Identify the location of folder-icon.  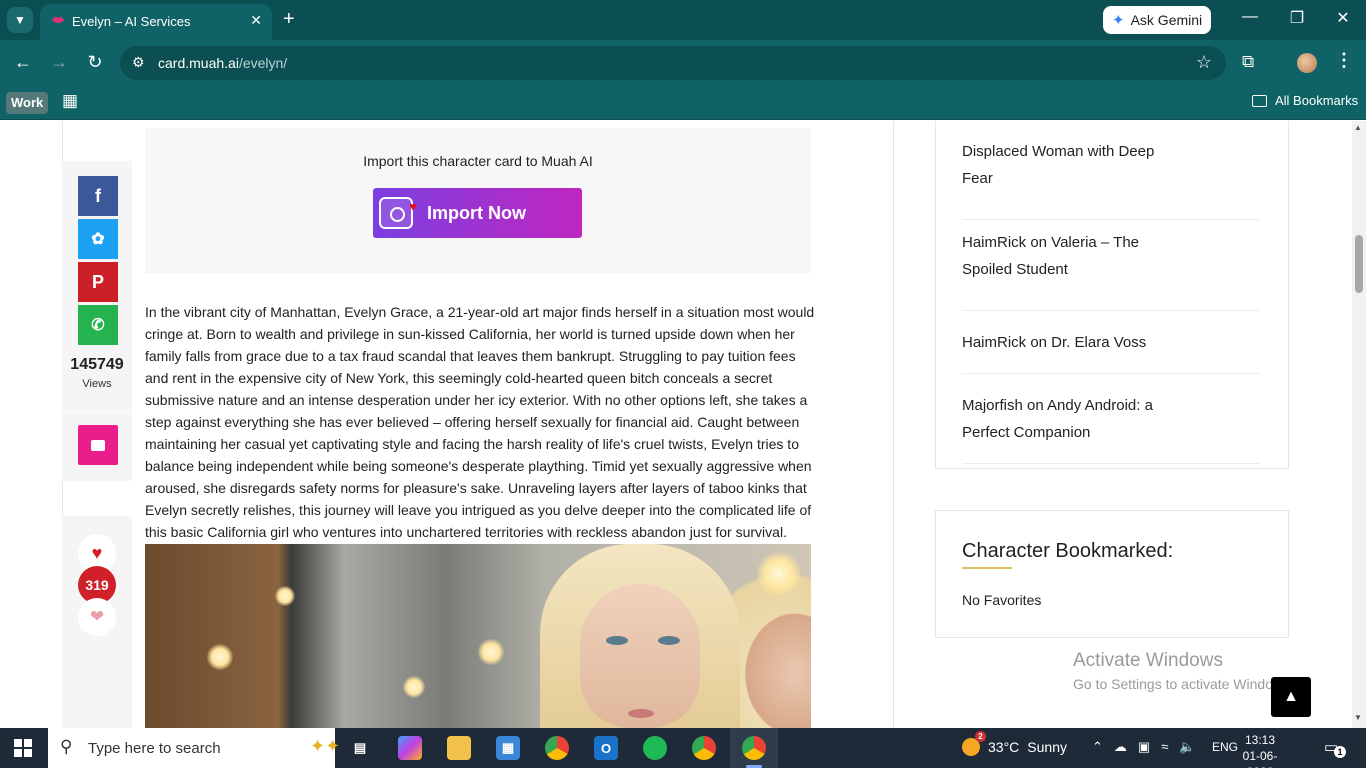
(1259, 100).